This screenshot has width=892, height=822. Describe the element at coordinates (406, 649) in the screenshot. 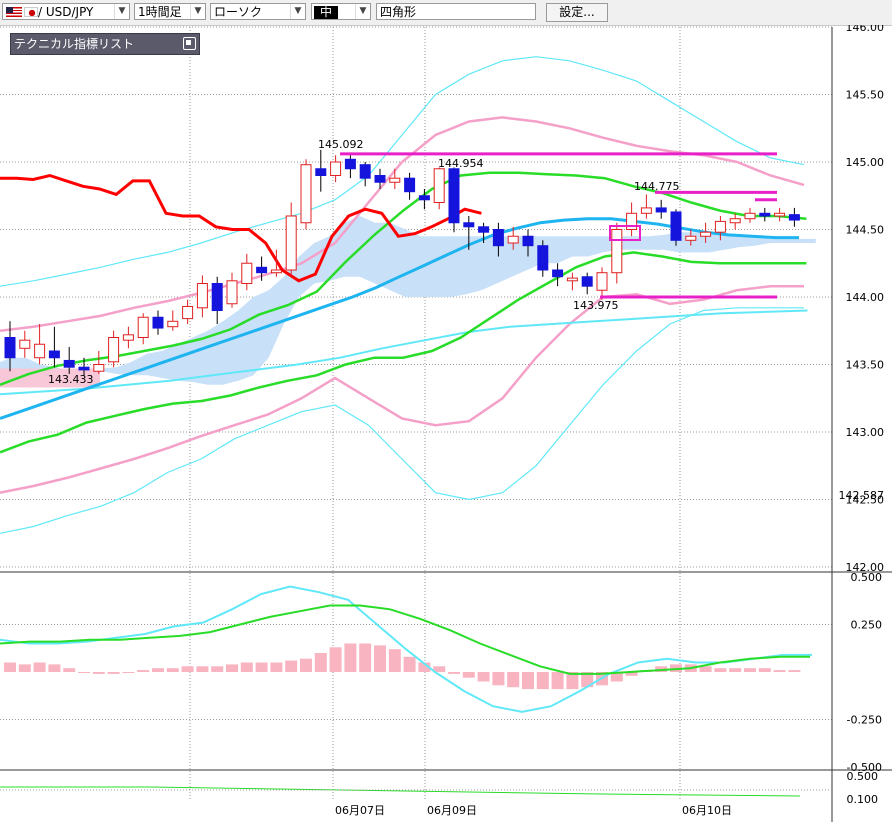

I see `macd-line` at that location.